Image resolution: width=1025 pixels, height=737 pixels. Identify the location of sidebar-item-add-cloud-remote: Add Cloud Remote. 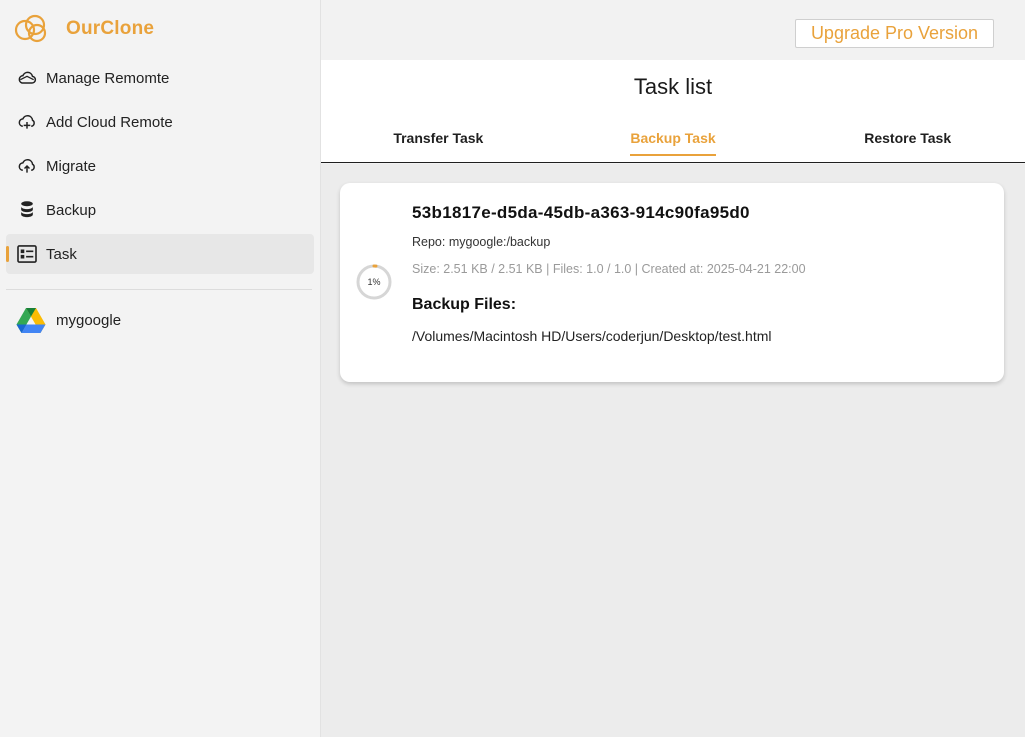
(160, 122).